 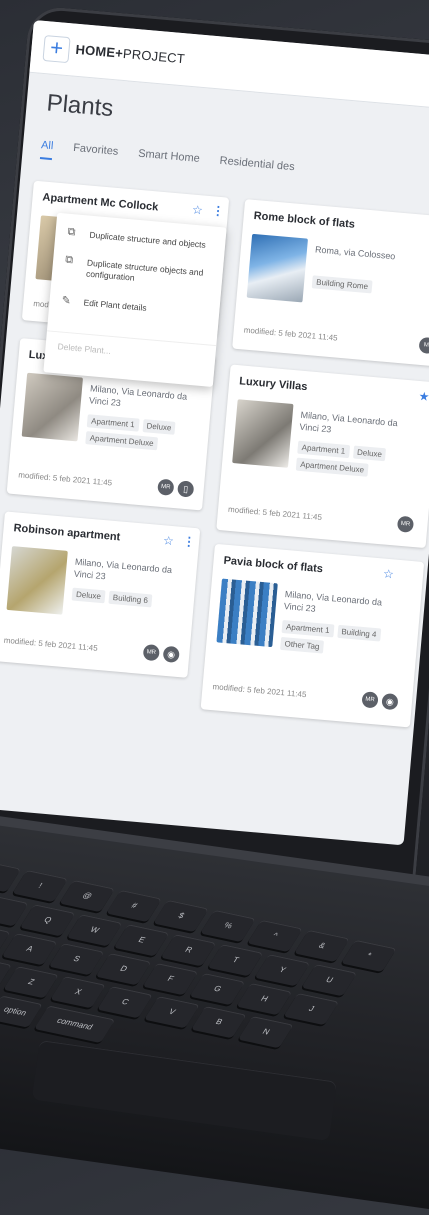 I want to click on key: E, so click(x=141, y=940).